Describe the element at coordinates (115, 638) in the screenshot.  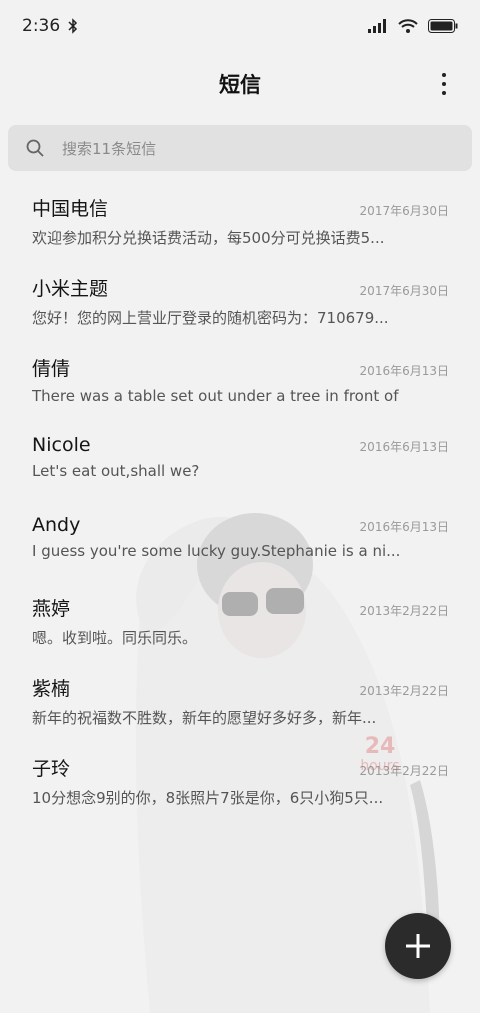
I see `message-preview: 嗯。收到啦。同乐同乐。` at that location.